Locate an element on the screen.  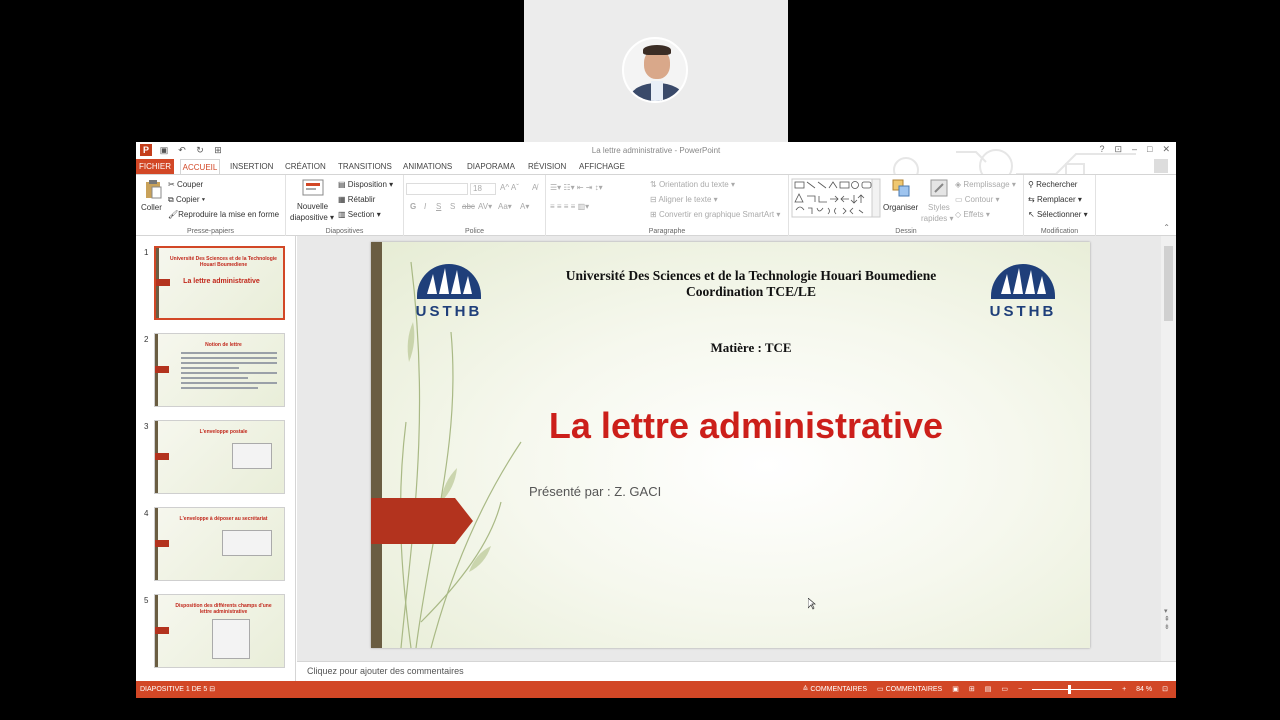
thumbnail-number: 4 is located at coordinates (146, 513).